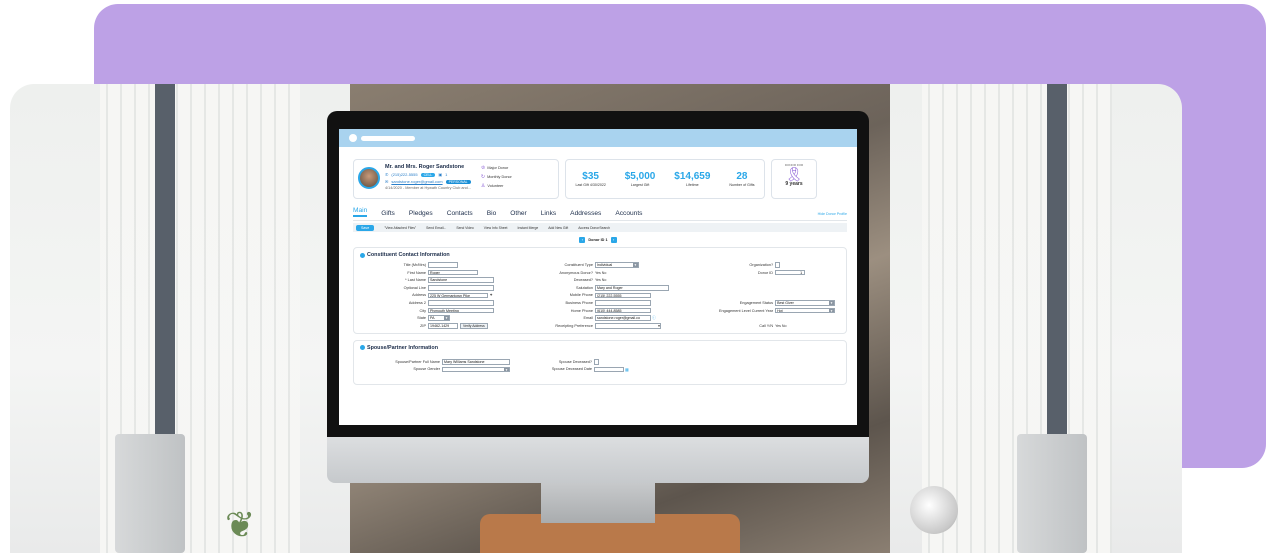  I want to click on spouse-col-right: Spouse Deceased? Spouse Deceased Date ▦, so click(615, 366).